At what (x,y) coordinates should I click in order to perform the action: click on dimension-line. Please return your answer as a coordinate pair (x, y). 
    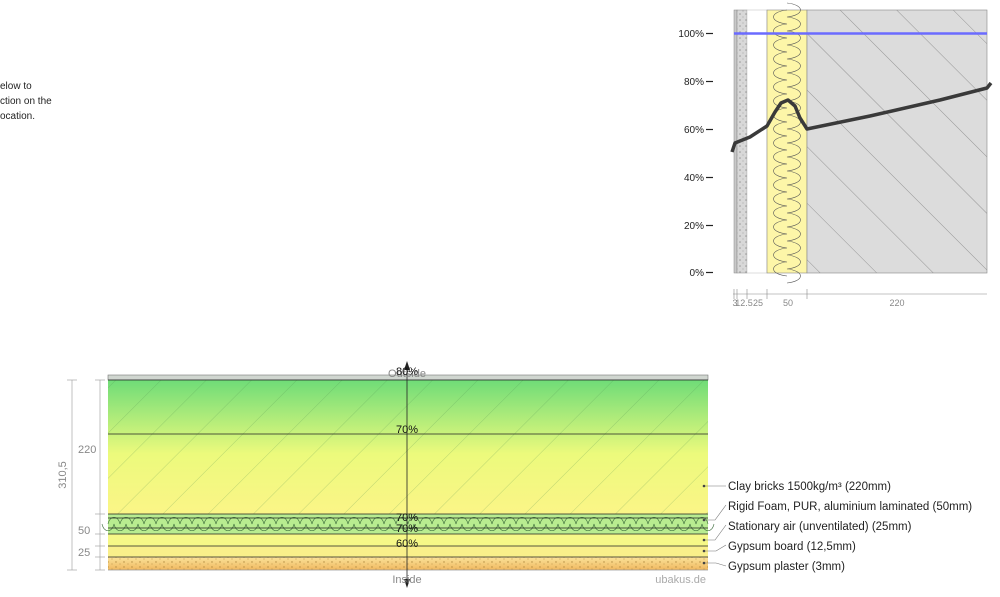
    Looking at the image, I should click on (860, 294).